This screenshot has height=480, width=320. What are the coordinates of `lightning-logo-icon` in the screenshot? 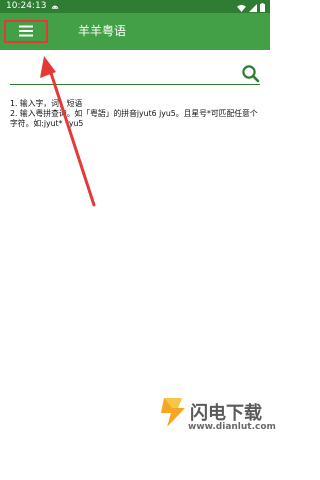 It's located at (172, 414).